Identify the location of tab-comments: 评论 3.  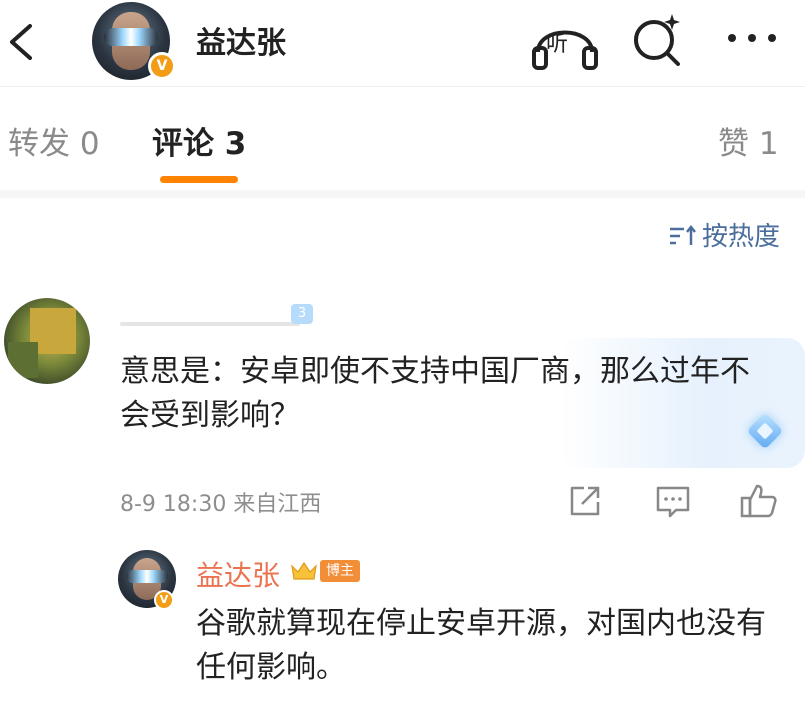
(199, 140).